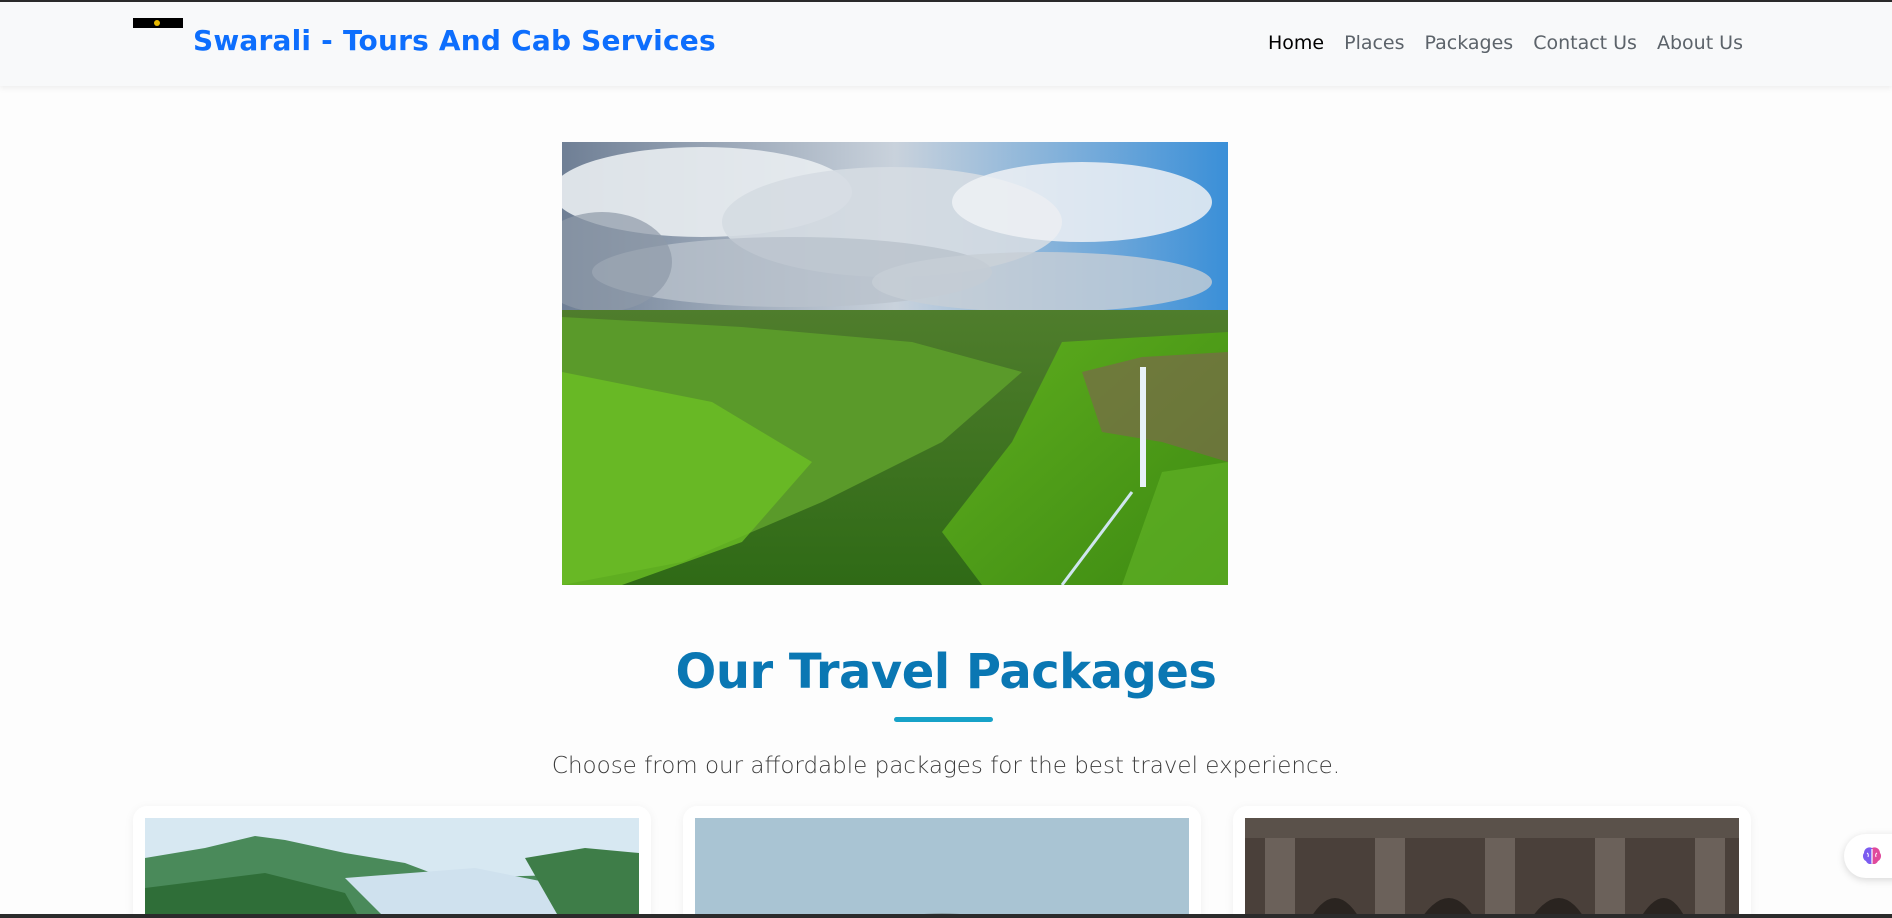  Describe the element at coordinates (454, 40) in the screenshot. I see `brand-title: Swarali - Tours And Cab Services` at that location.